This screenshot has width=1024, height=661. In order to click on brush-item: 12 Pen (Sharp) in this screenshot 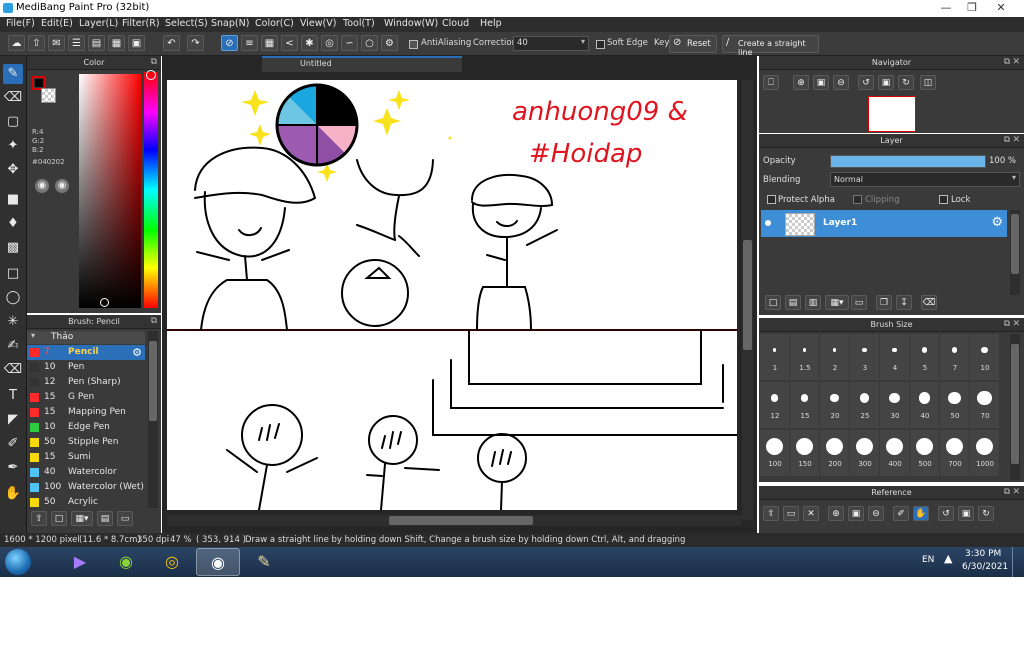, I will do `click(86, 382)`.